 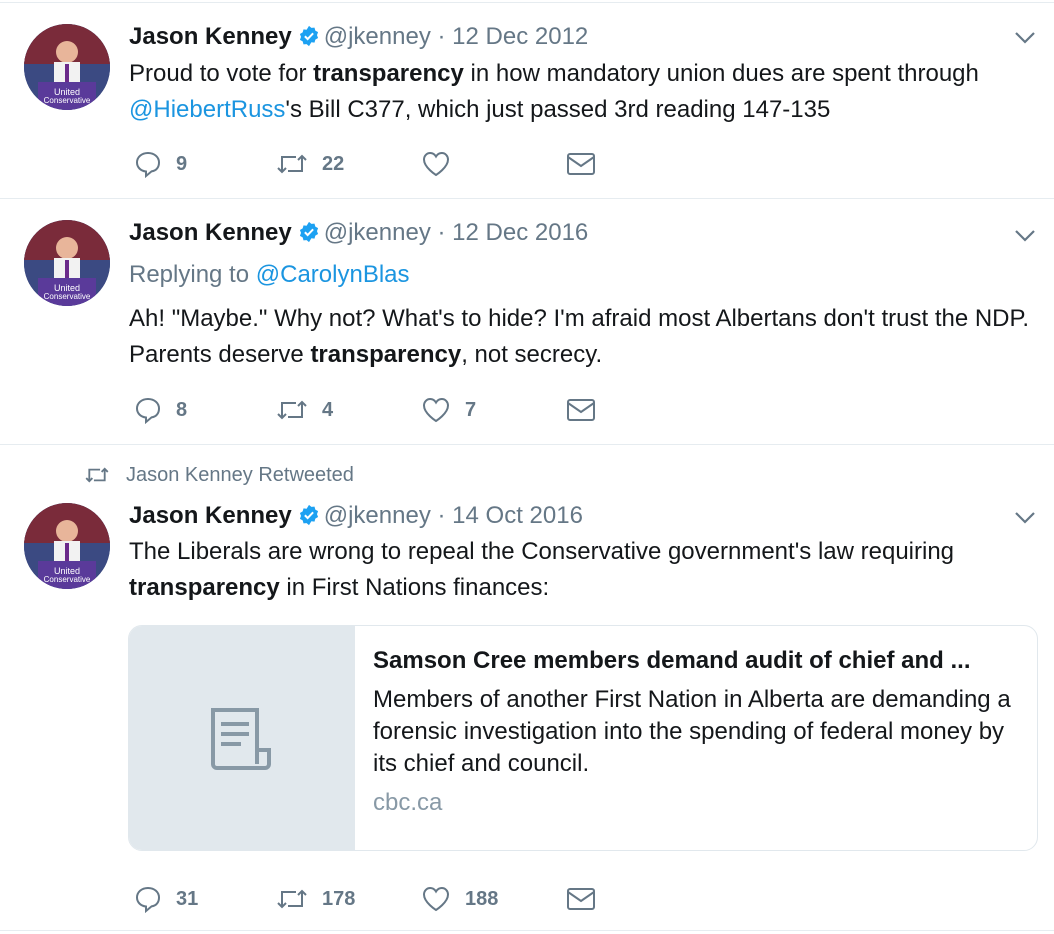 What do you see at coordinates (471, 410) in the screenshot?
I see `like-count: 7` at bounding box center [471, 410].